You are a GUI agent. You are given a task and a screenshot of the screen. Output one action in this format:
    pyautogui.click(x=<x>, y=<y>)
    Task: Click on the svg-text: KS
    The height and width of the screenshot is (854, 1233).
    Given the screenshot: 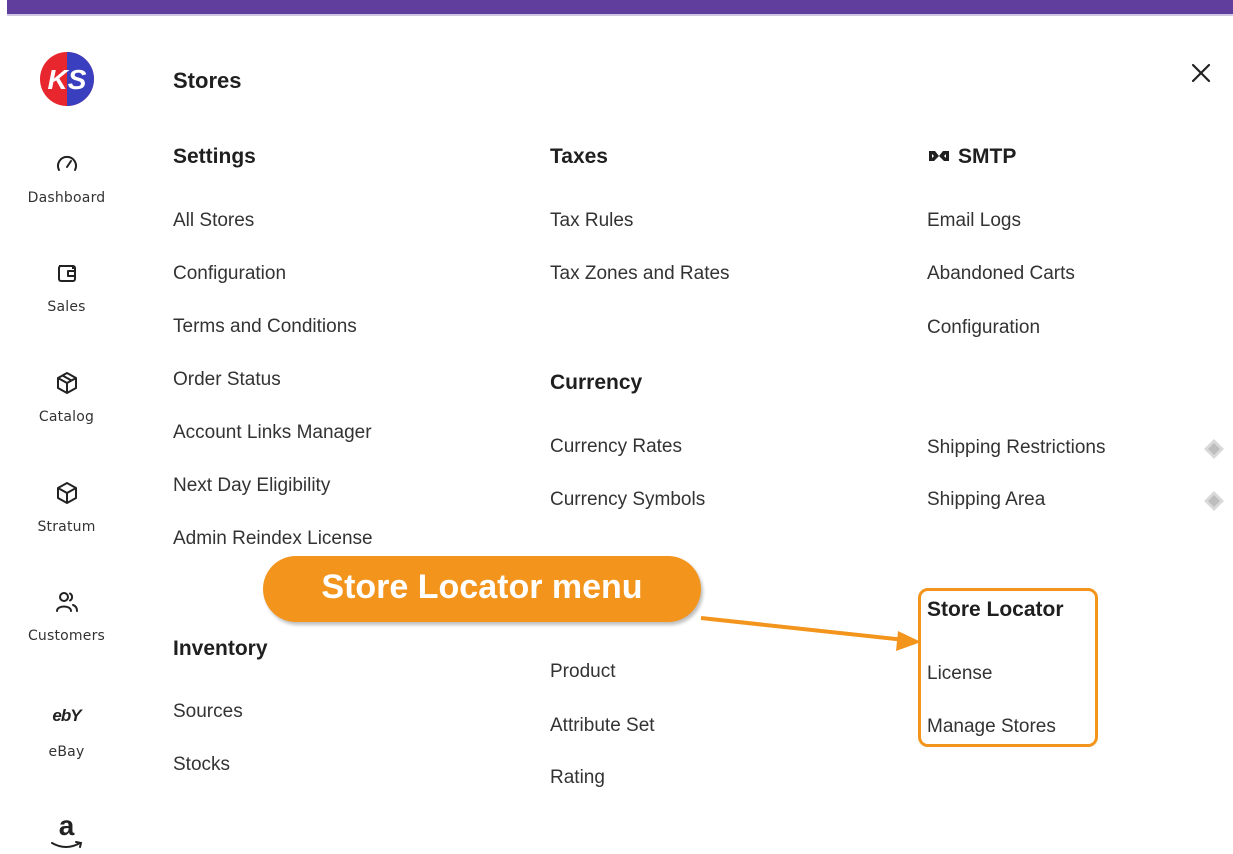 What is the action you would take?
    pyautogui.click(x=67, y=79)
    